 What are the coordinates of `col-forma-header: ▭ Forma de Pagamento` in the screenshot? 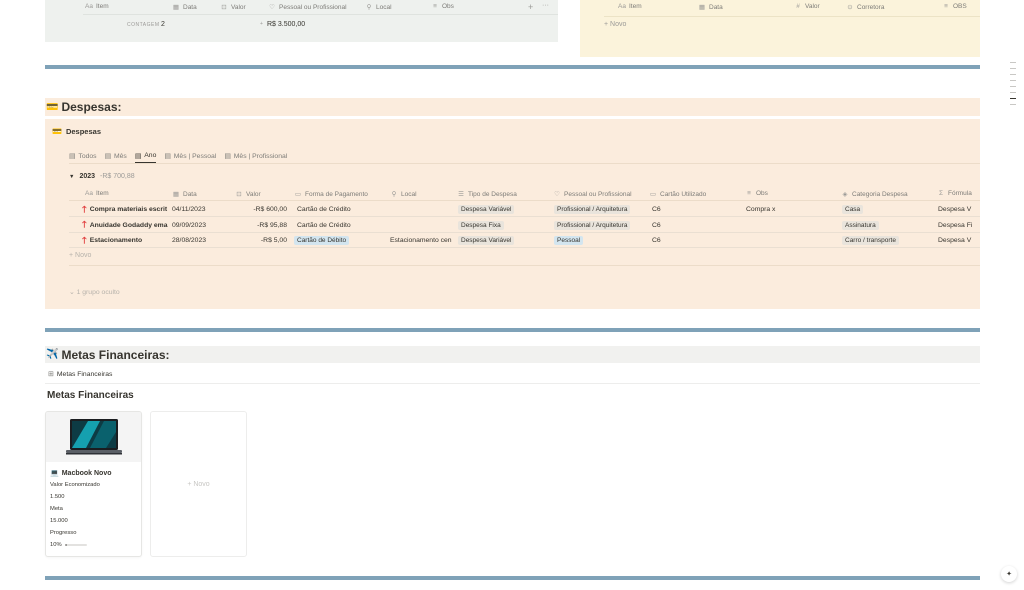 It's located at (331, 194).